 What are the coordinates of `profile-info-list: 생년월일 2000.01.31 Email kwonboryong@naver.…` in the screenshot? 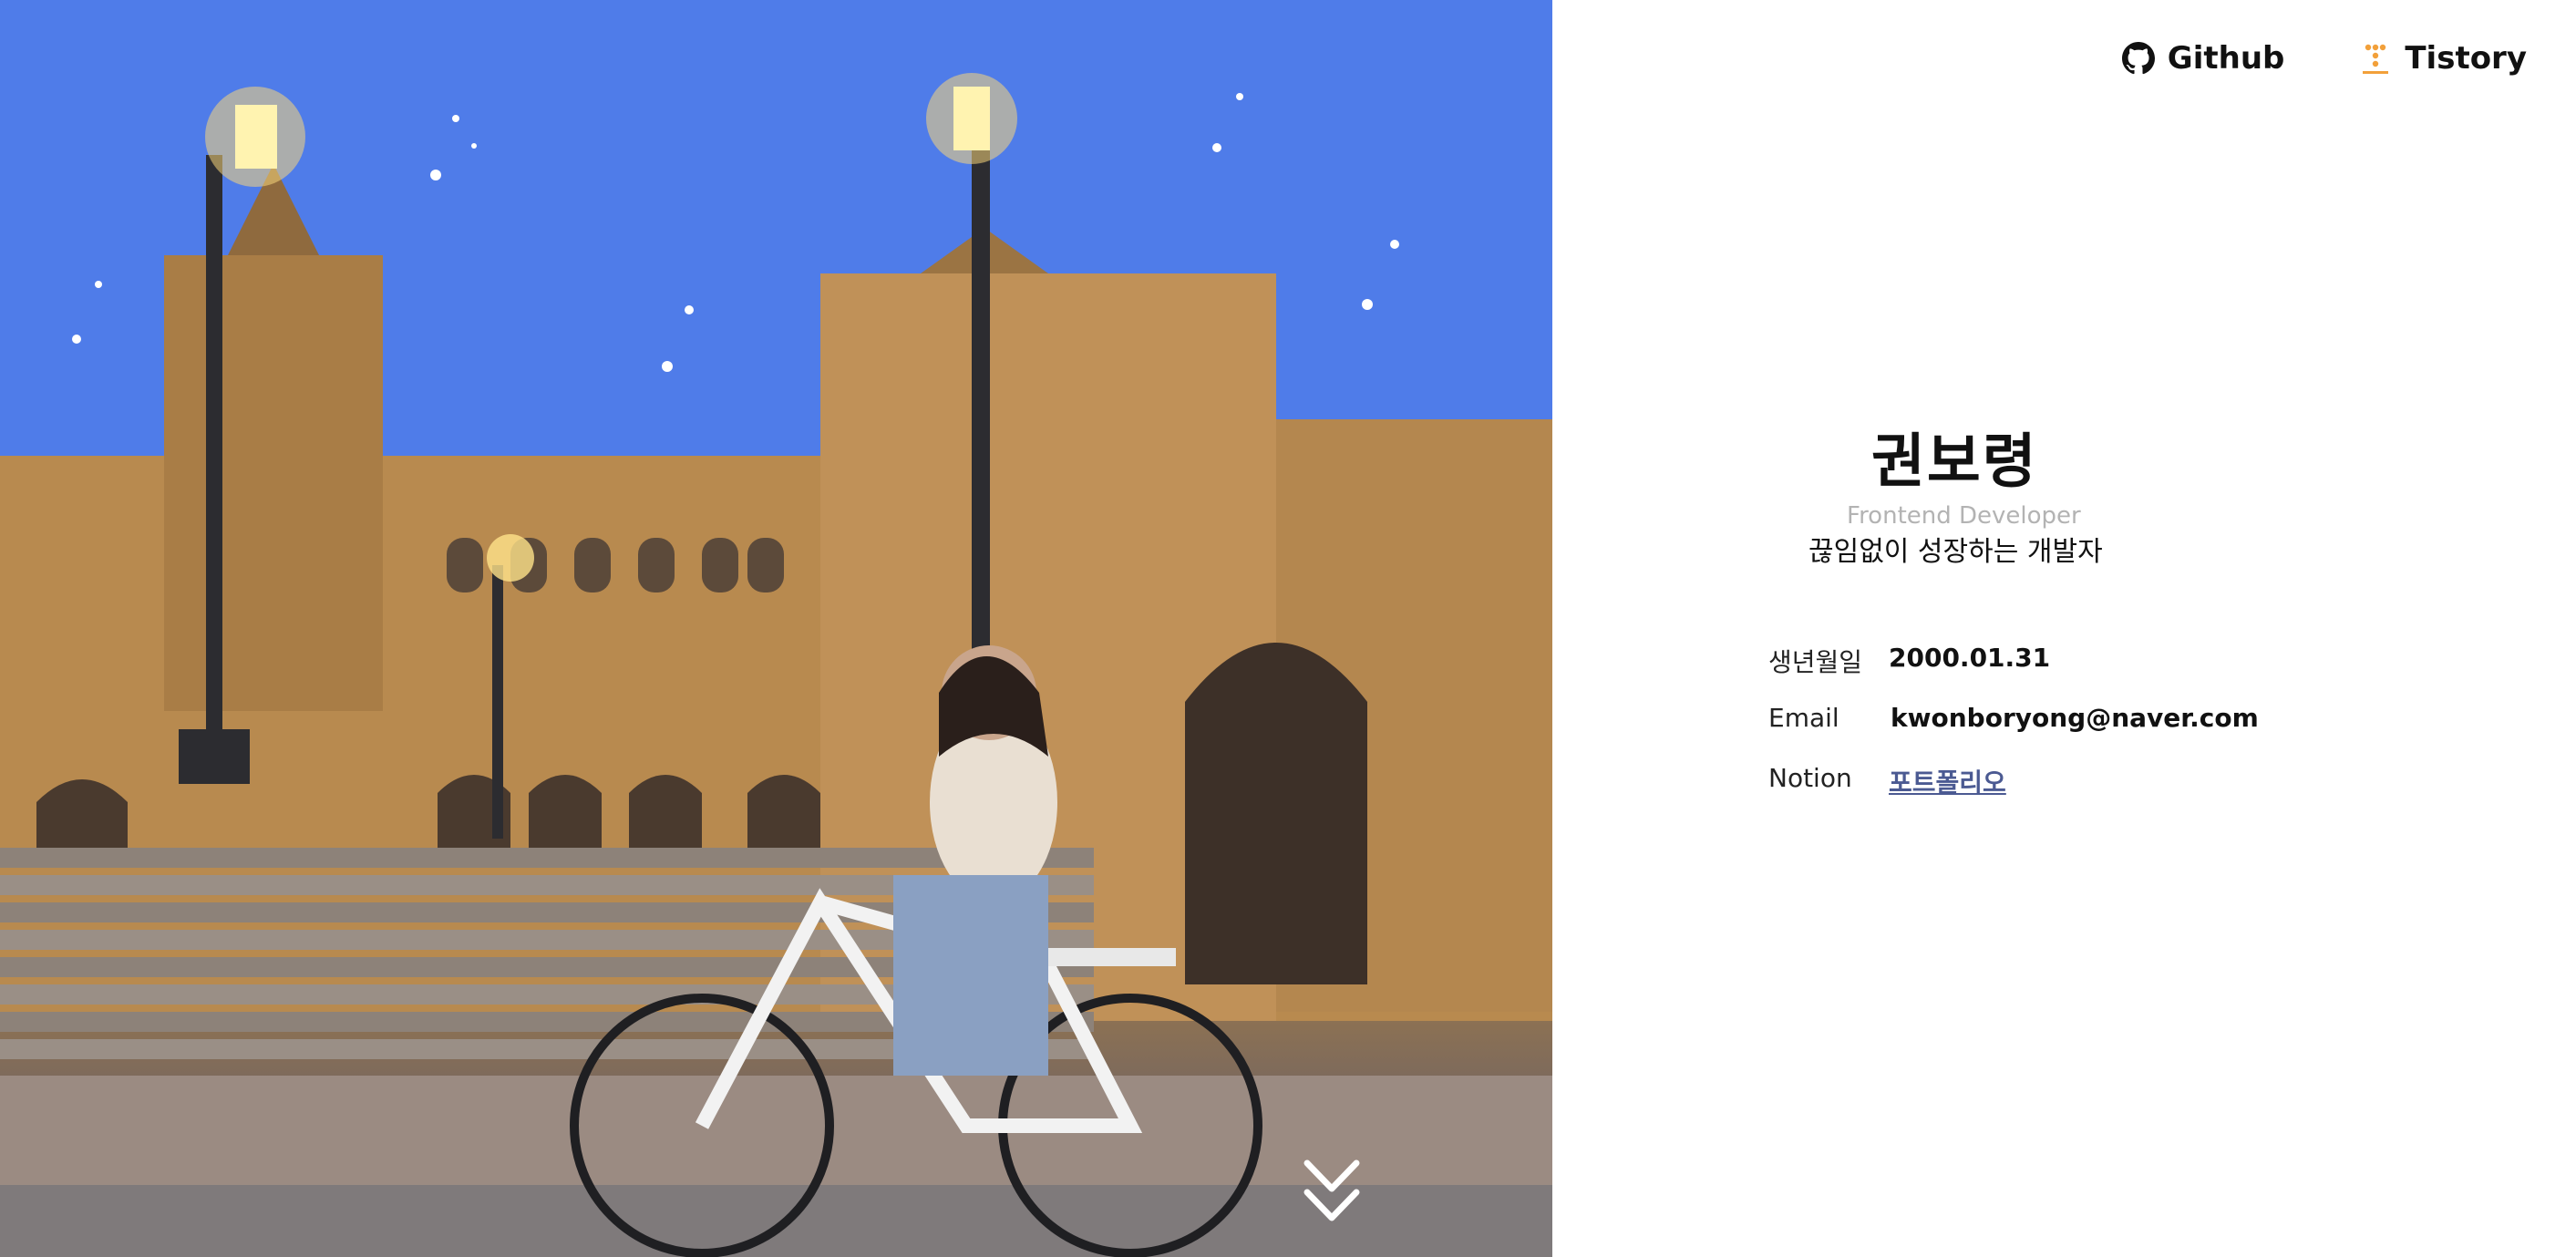 It's located at (2064, 733).